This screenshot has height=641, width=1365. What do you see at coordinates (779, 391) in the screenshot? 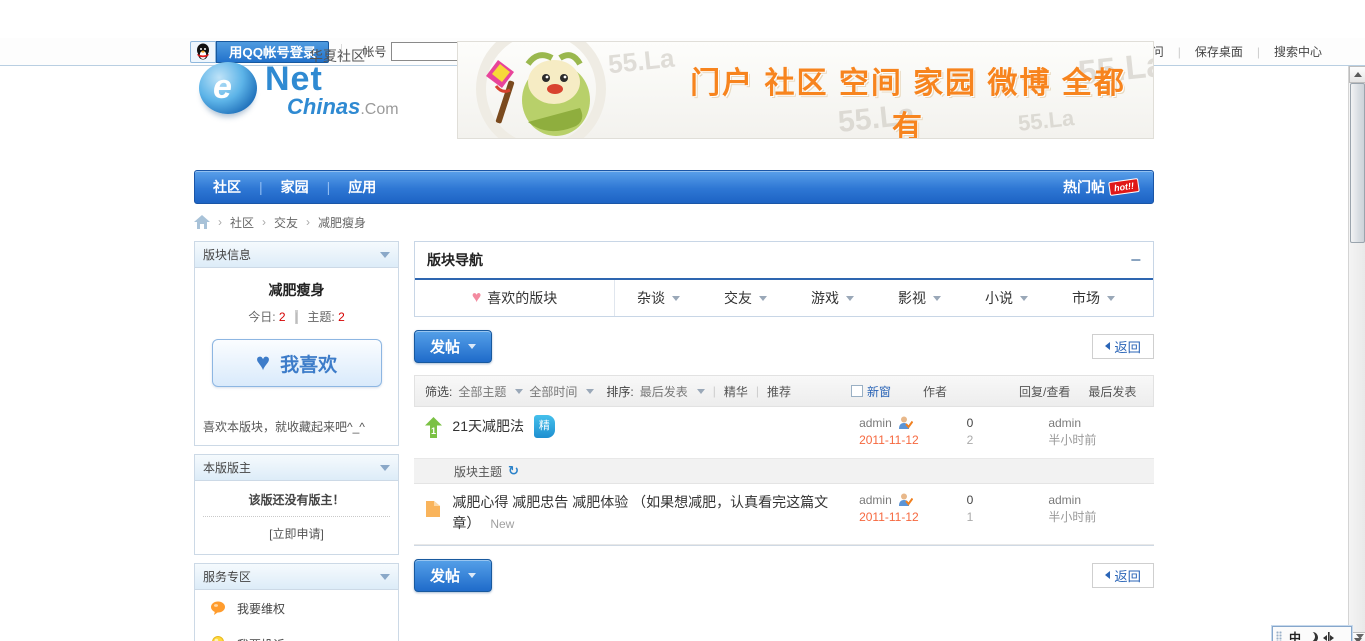
I see `recommend-filter-link: 推荐` at bounding box center [779, 391].